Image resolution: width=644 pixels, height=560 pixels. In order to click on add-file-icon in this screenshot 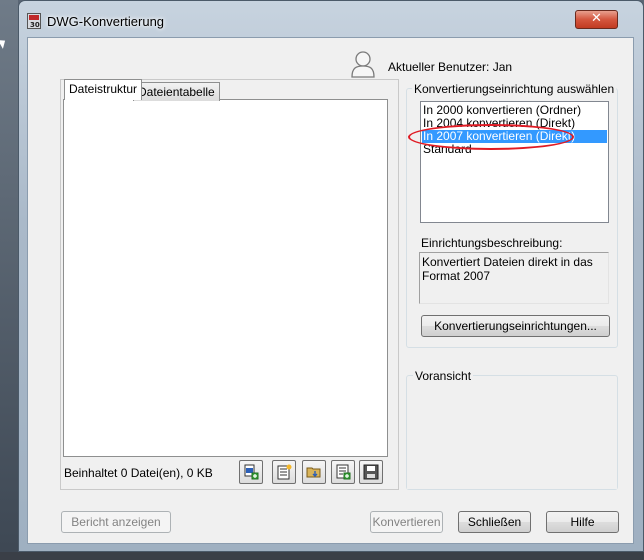, I will do `click(251, 472)`.